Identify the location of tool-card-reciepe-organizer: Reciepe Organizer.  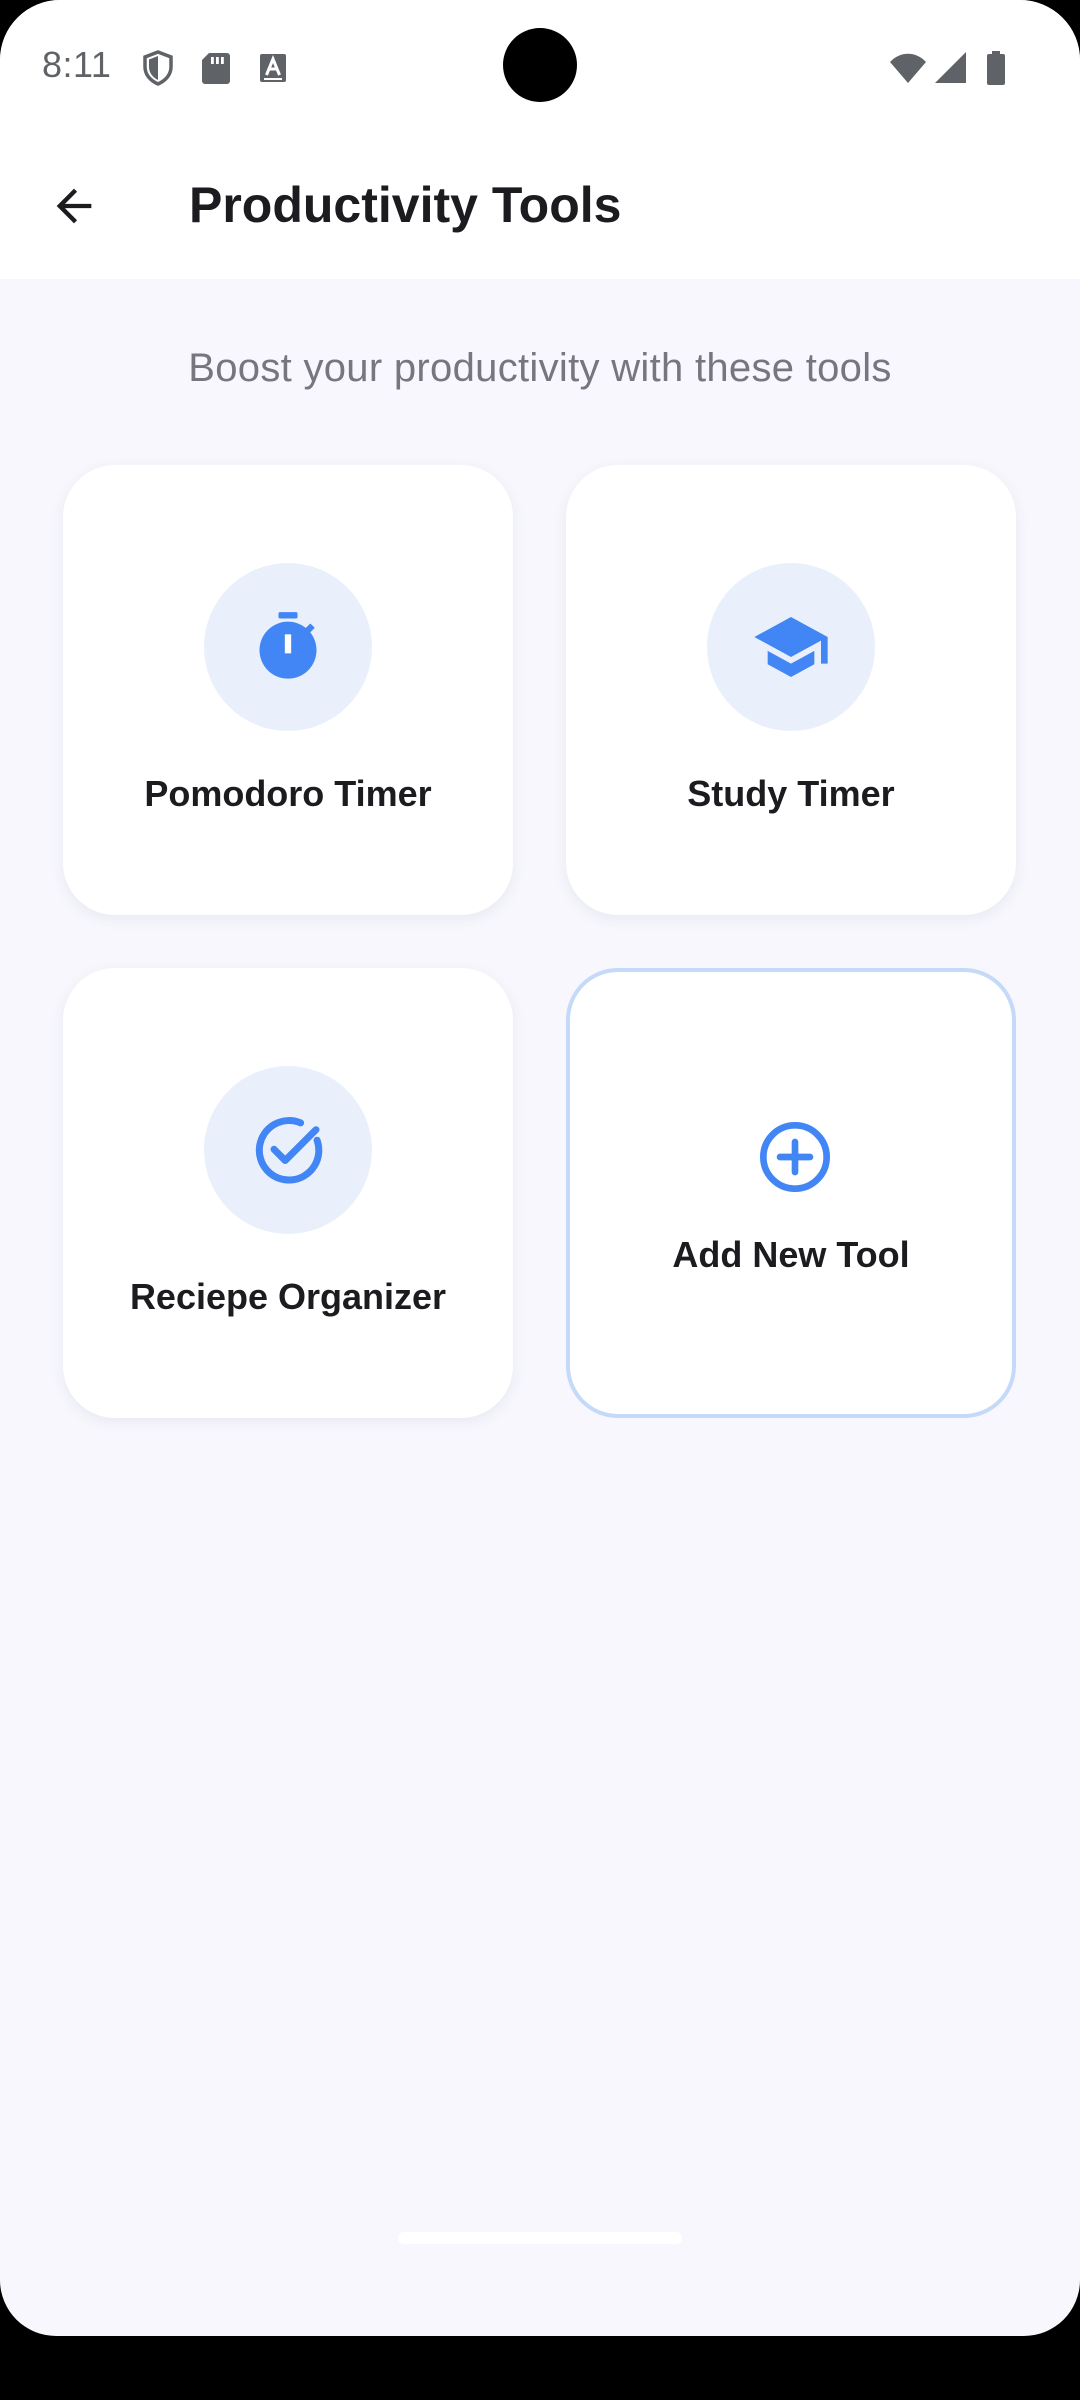
(288, 1193).